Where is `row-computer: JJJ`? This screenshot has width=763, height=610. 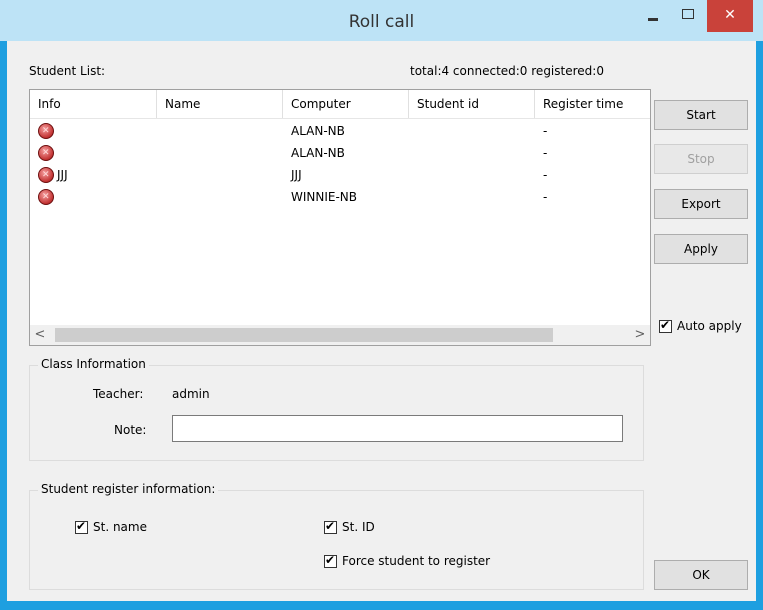
row-computer: JJJ is located at coordinates (296, 175).